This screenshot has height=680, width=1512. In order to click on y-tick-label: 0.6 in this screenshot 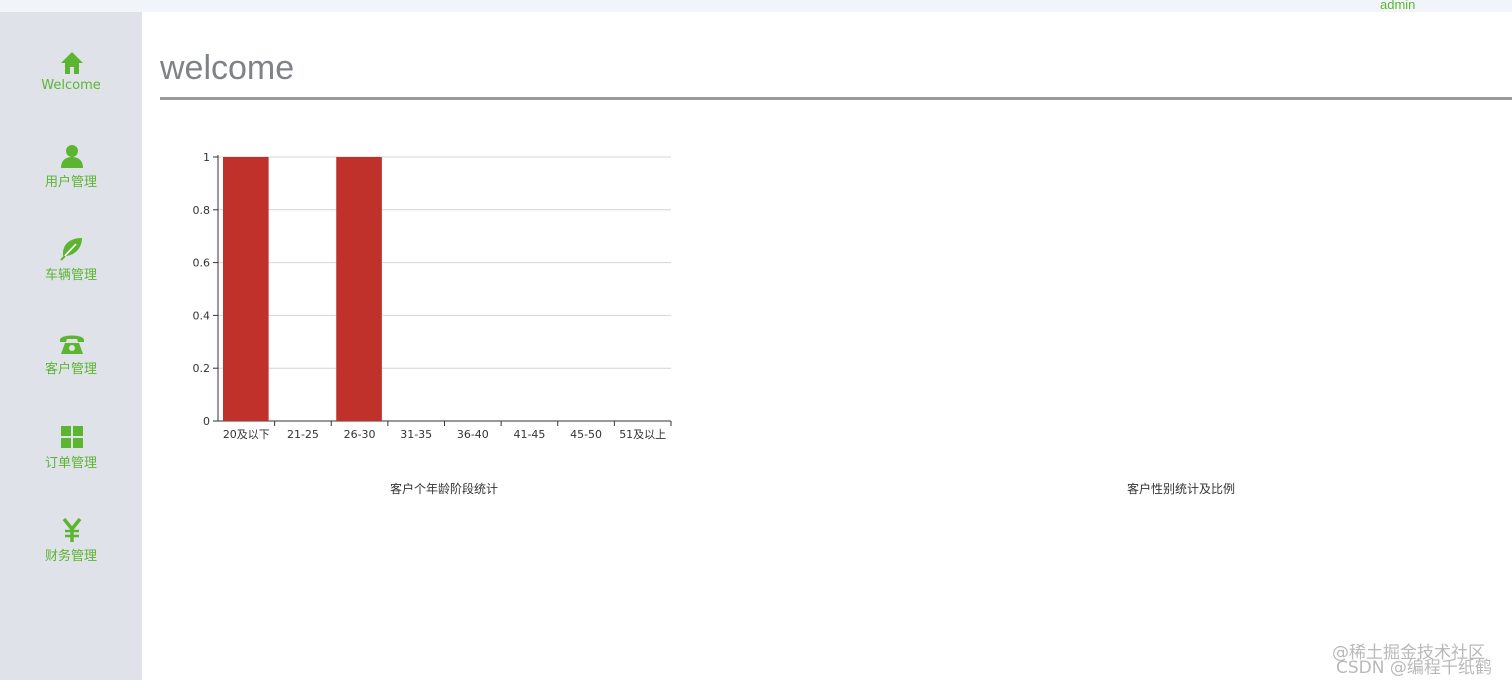, I will do `click(202, 263)`.